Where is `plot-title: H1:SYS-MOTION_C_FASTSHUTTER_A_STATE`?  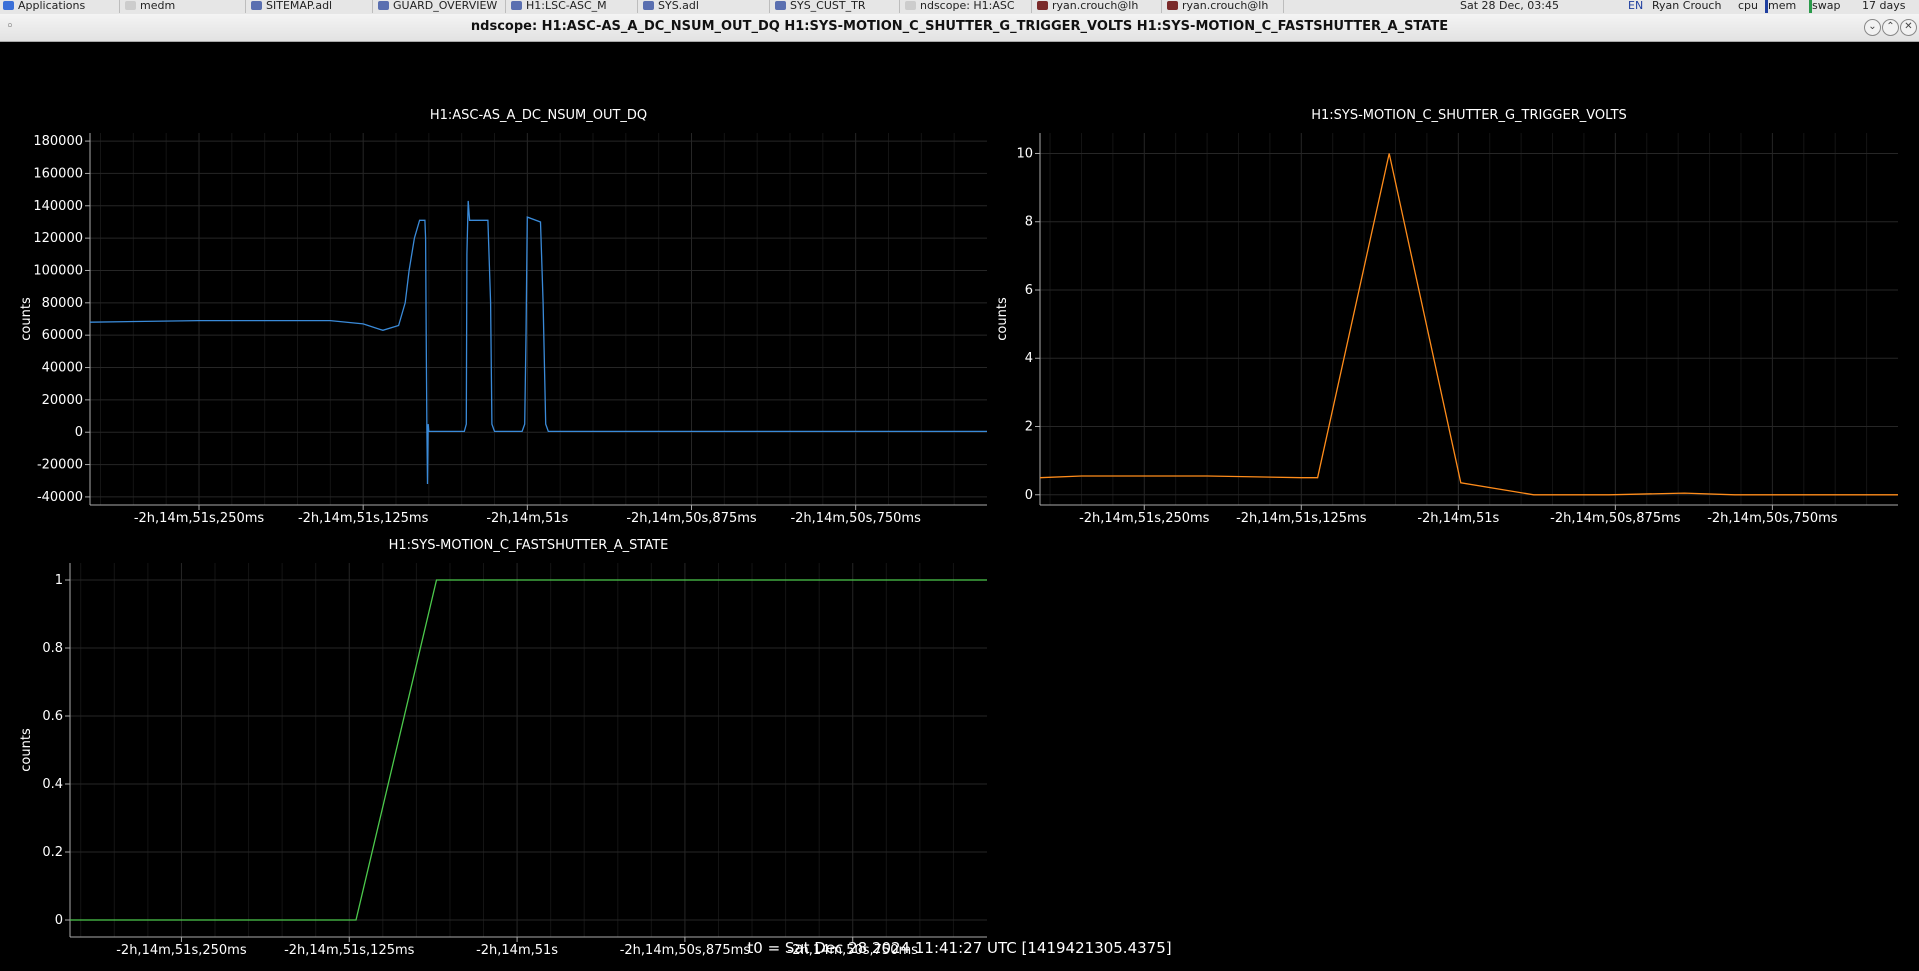
plot-title: H1:SYS-MOTION_C_FASTSHUTTER_A_STATE is located at coordinates (529, 545).